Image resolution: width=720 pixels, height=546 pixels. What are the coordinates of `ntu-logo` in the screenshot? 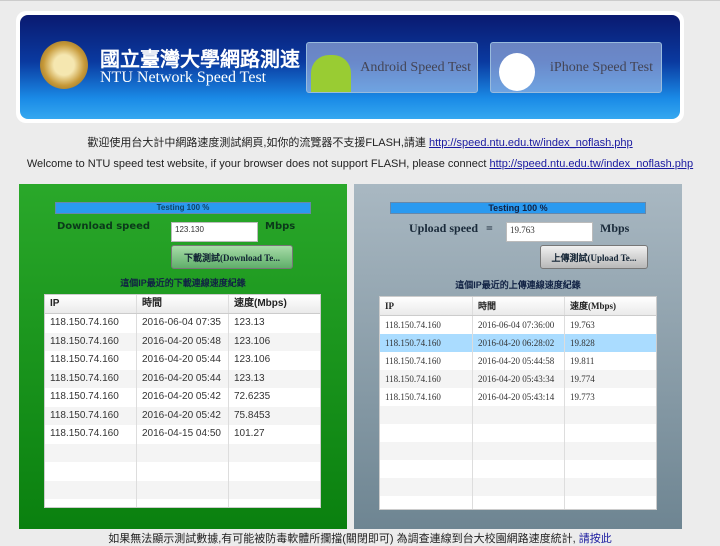 It's located at (64, 65).